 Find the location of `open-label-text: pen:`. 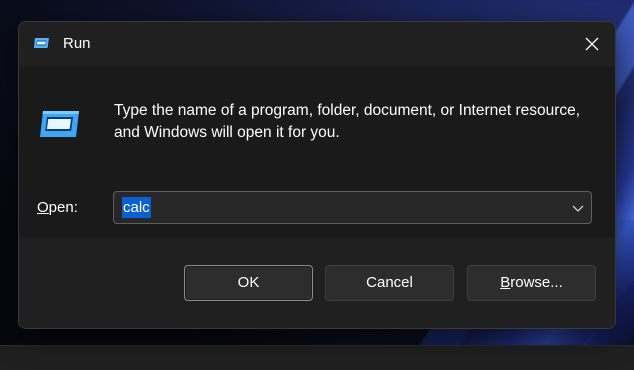

open-label-text: pen: is located at coordinates (63, 207).